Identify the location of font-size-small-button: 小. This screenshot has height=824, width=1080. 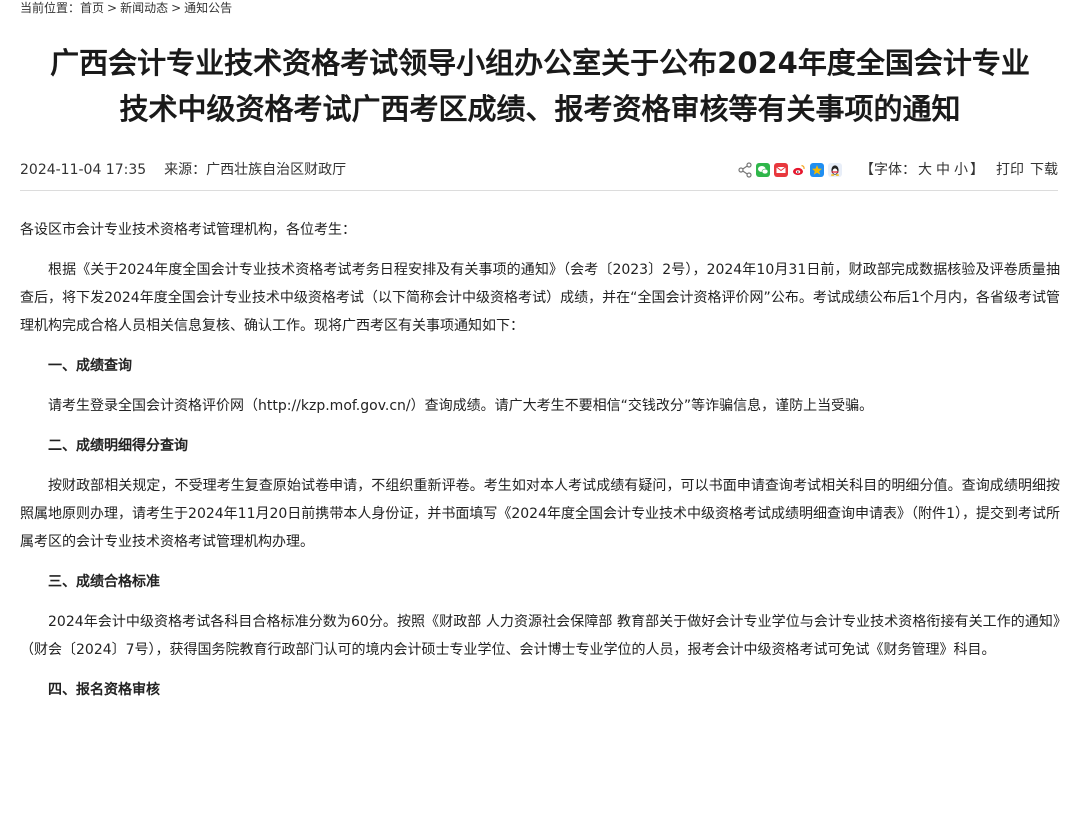
(961, 170).